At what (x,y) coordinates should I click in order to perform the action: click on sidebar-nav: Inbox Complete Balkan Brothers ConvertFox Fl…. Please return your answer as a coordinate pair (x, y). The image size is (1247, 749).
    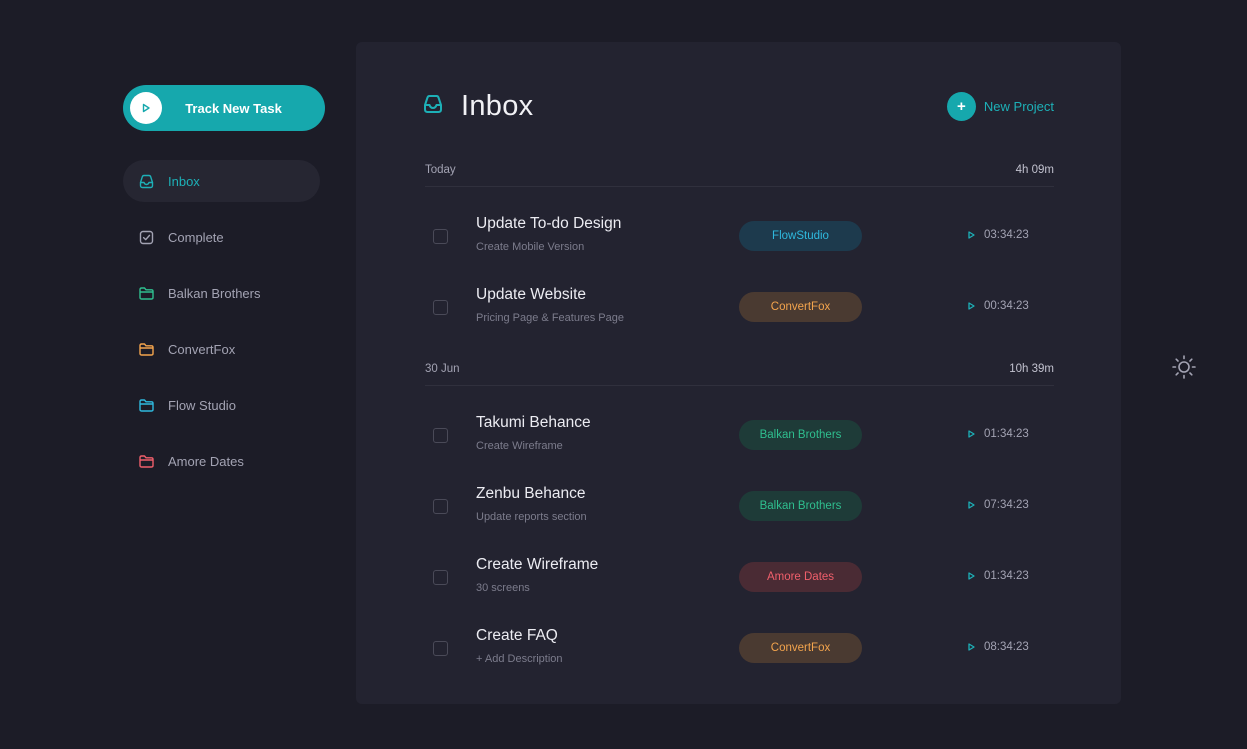
    Looking at the image, I should click on (221, 328).